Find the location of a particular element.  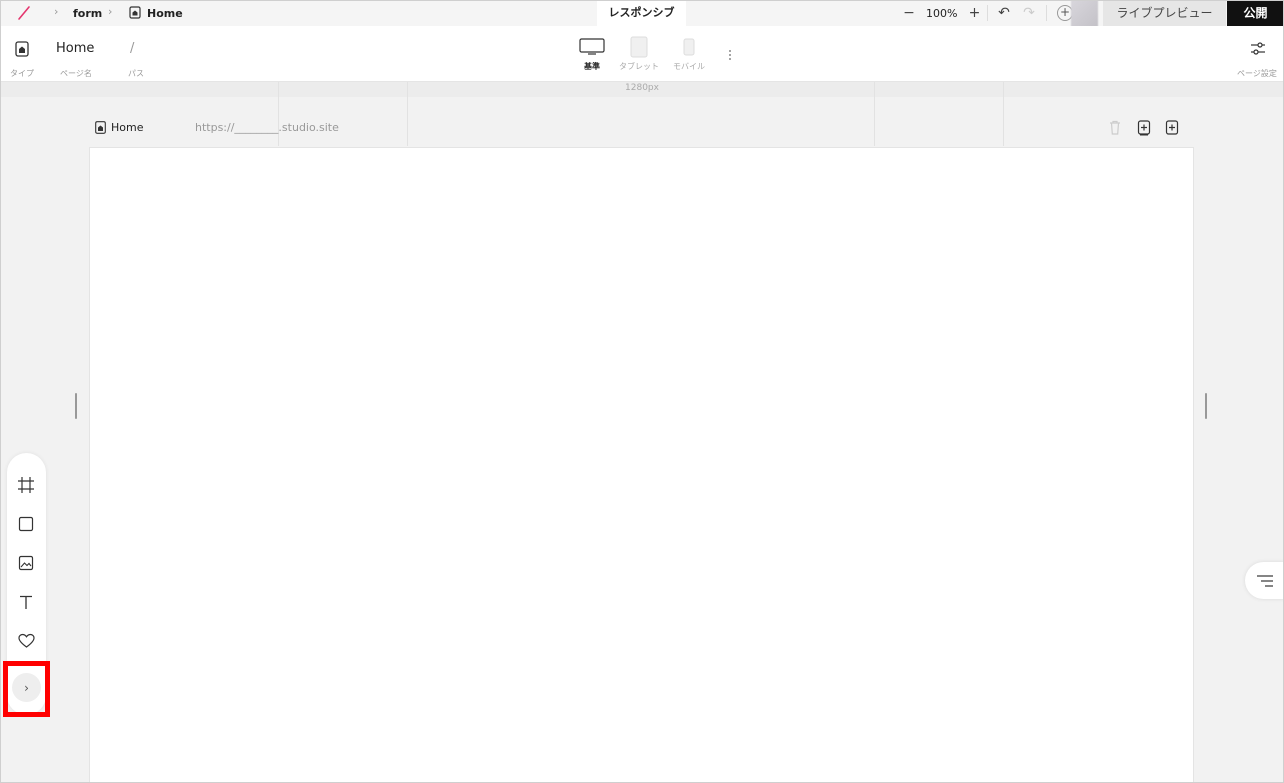

device-tablet-button: タブレット is located at coordinates (639, 54).